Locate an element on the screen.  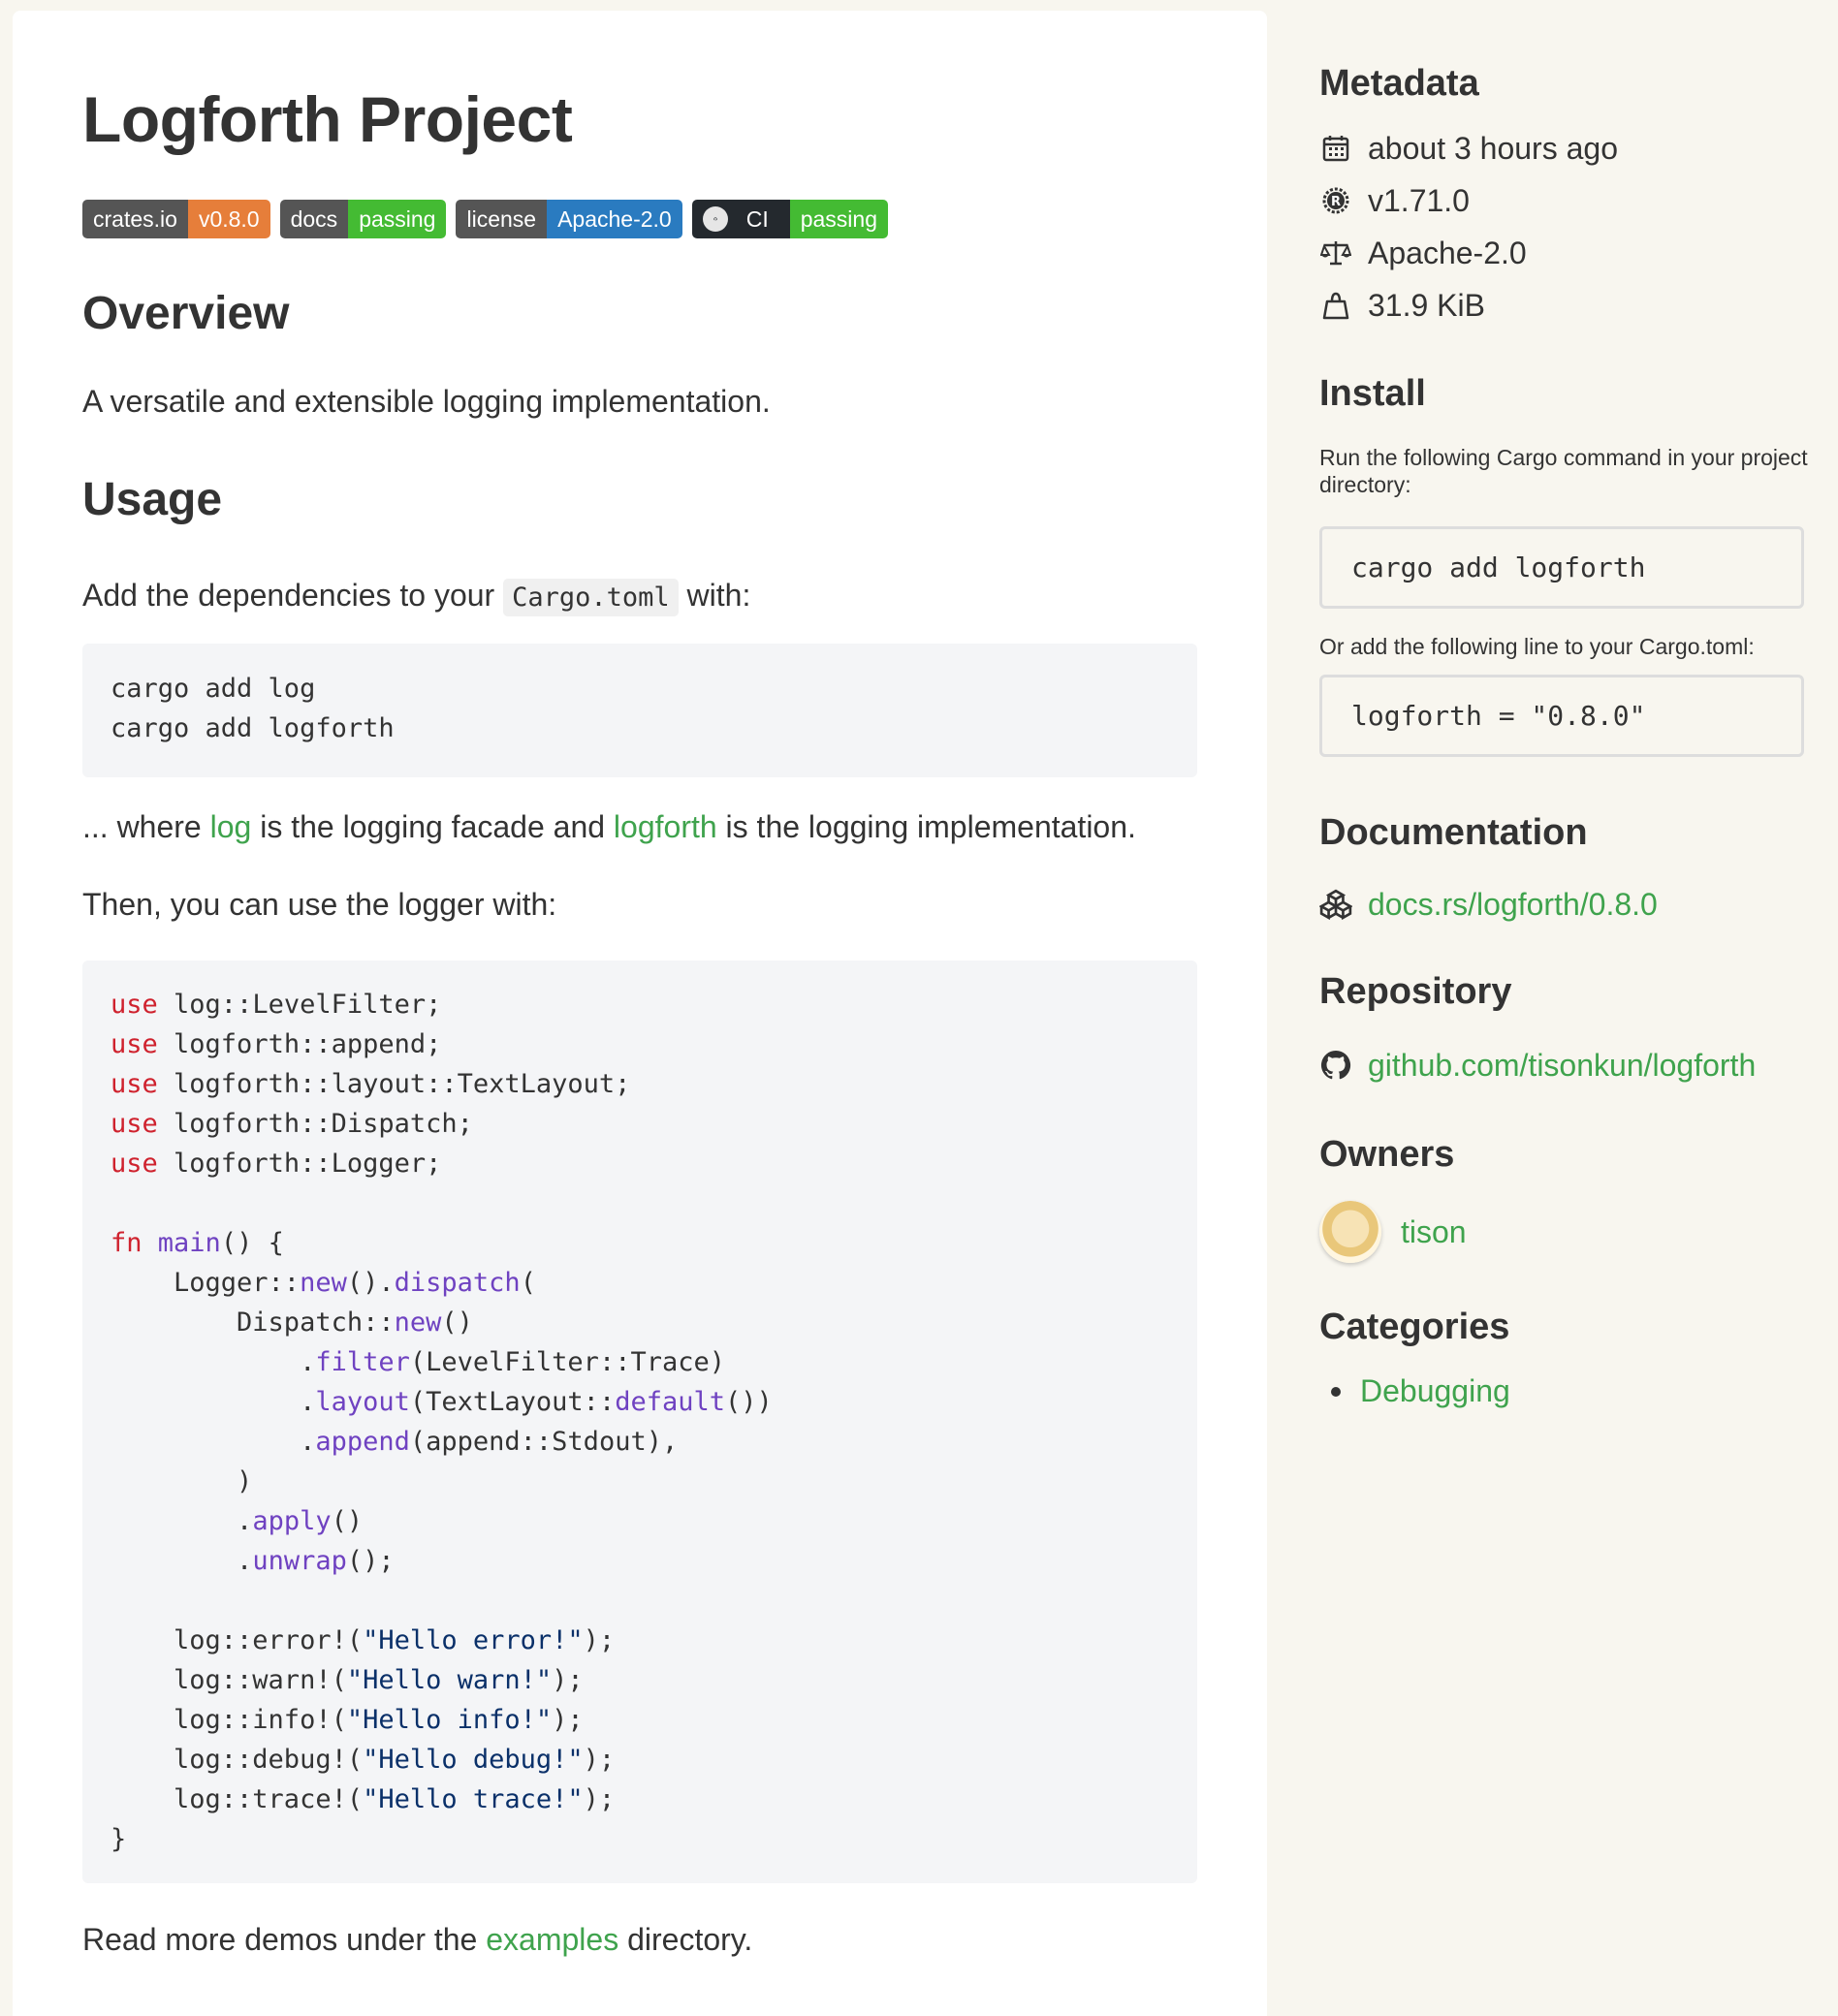
page-title: Logforth Project is located at coordinates (327, 119).